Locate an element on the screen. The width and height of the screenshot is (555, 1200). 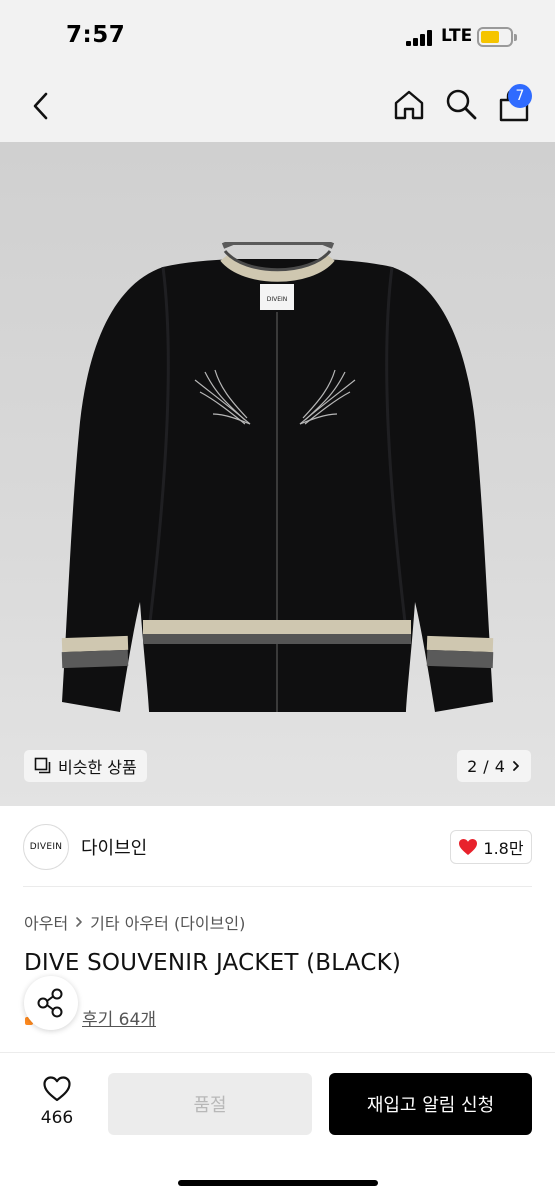
bottom-action-bar: 466 품절 재입고 알림 신청 is located at coordinates (277, 1126).